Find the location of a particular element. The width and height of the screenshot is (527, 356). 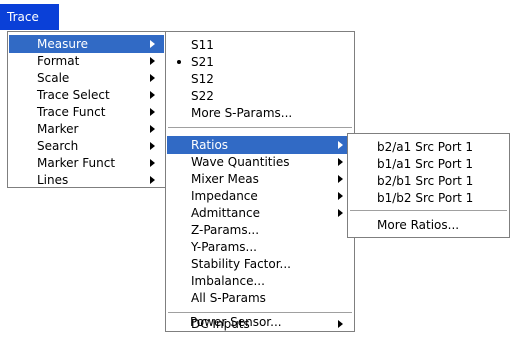

menu-item-label: b1/a1 Src Port 1 is located at coordinates (425, 164).